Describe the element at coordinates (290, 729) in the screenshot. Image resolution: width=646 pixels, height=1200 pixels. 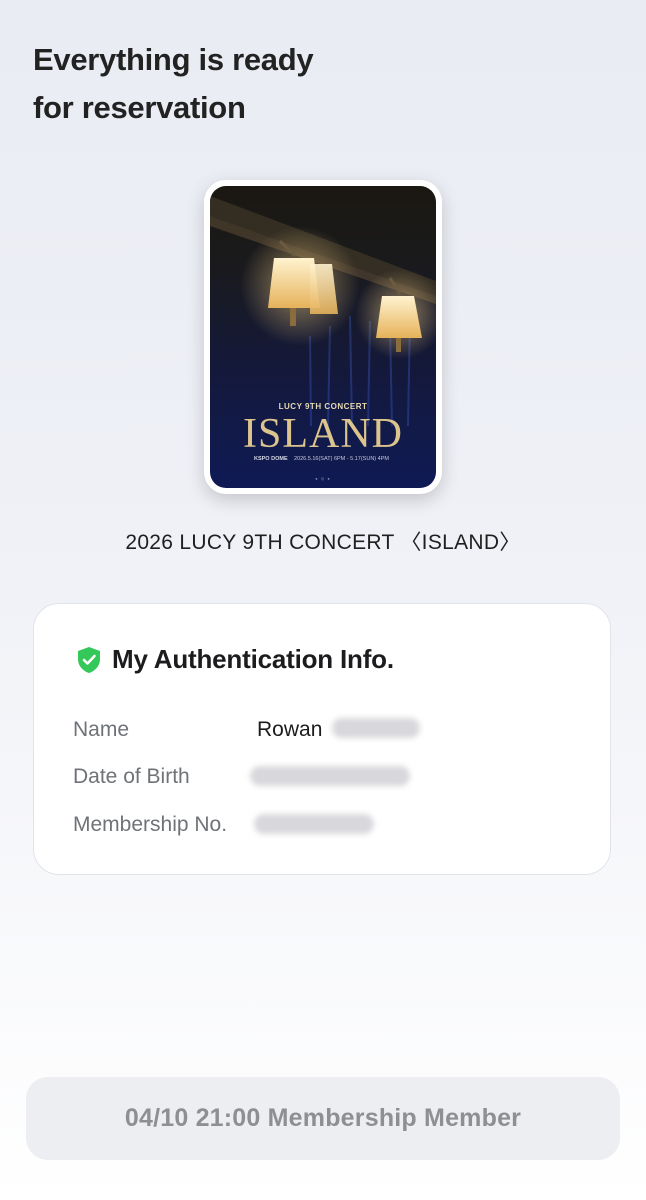
I see `name-value: Rowan` at that location.